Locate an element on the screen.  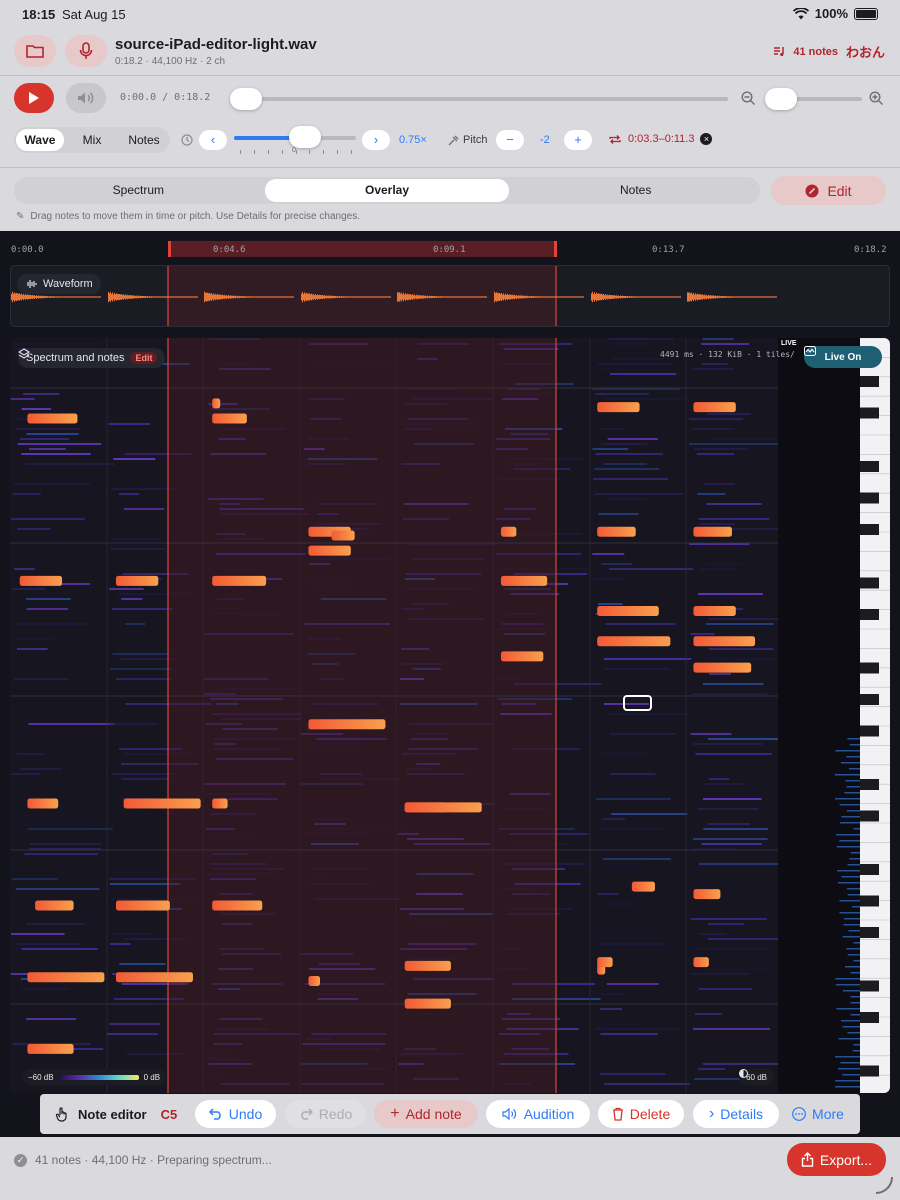
wifi-icon is located at coordinates (800, 13).